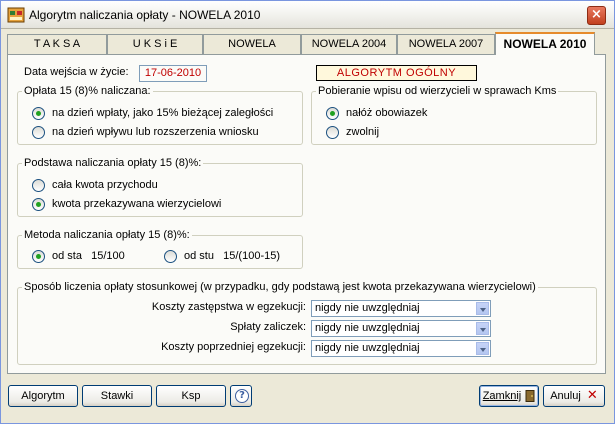 The image size is (615, 424). Describe the element at coordinates (170, 256) in the screenshot. I see `method-radio-from-hundred` at that location.